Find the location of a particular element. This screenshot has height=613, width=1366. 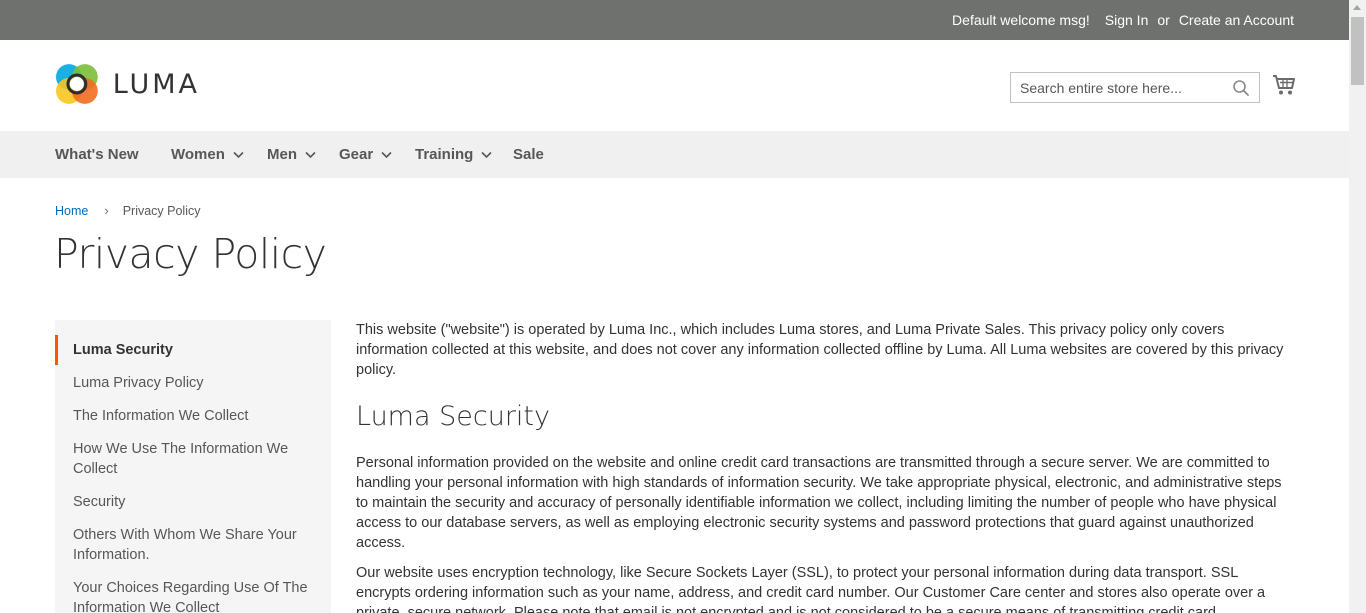

page-scrollbar is located at coordinates (1357, 306).